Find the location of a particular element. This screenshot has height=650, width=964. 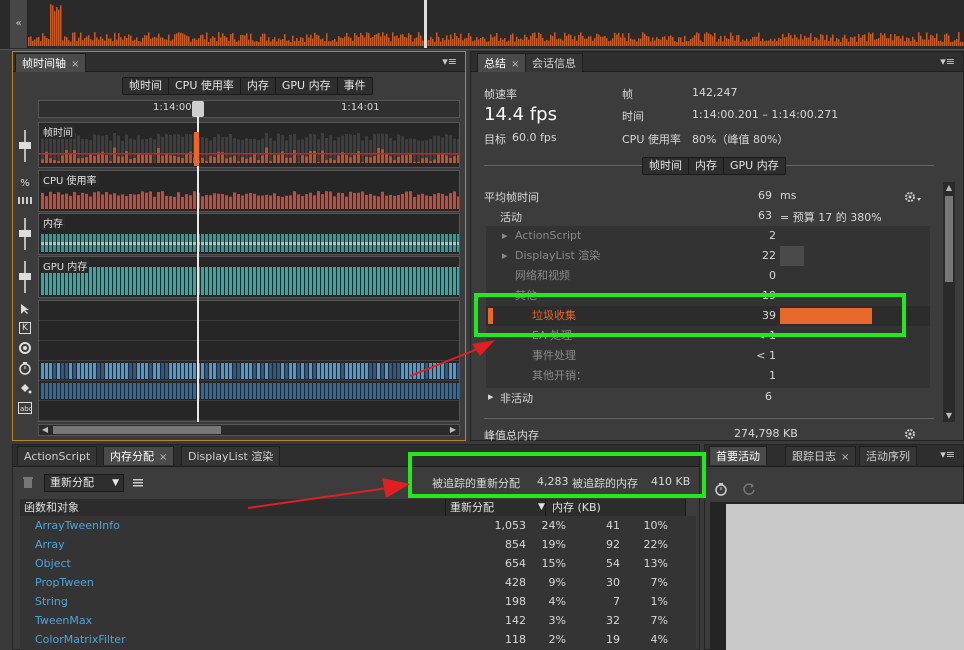

scroll-up-icon: ▲ is located at coordinates (949, 188).